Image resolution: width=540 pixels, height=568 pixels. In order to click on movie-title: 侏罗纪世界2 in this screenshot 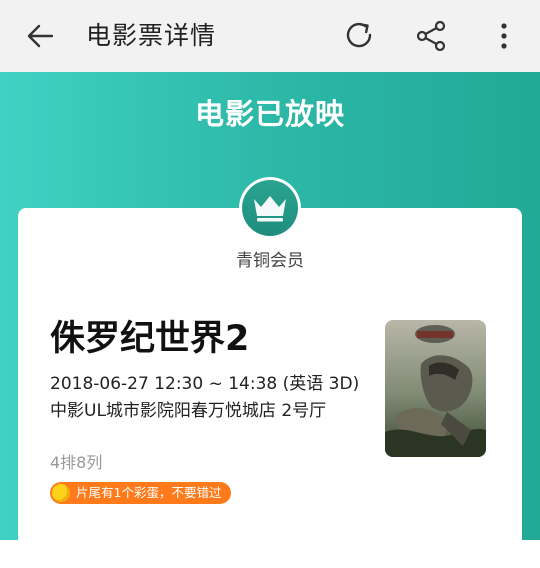, I will do `click(150, 339)`.